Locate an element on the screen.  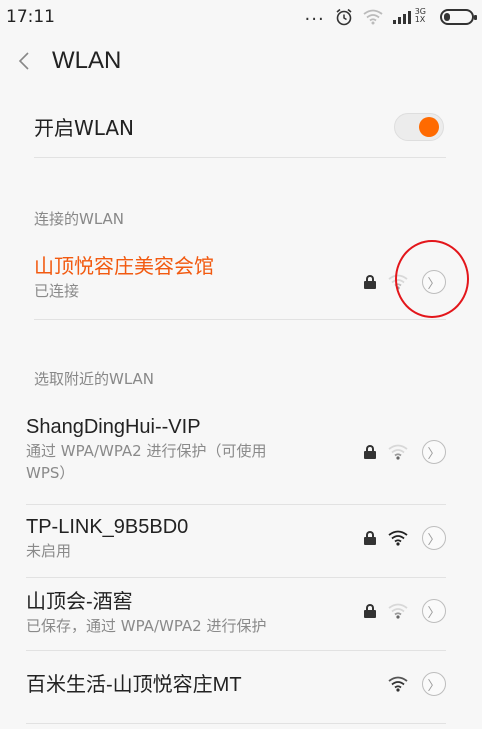
wifi-signal-strong-icon is located at coordinates (398, 538).